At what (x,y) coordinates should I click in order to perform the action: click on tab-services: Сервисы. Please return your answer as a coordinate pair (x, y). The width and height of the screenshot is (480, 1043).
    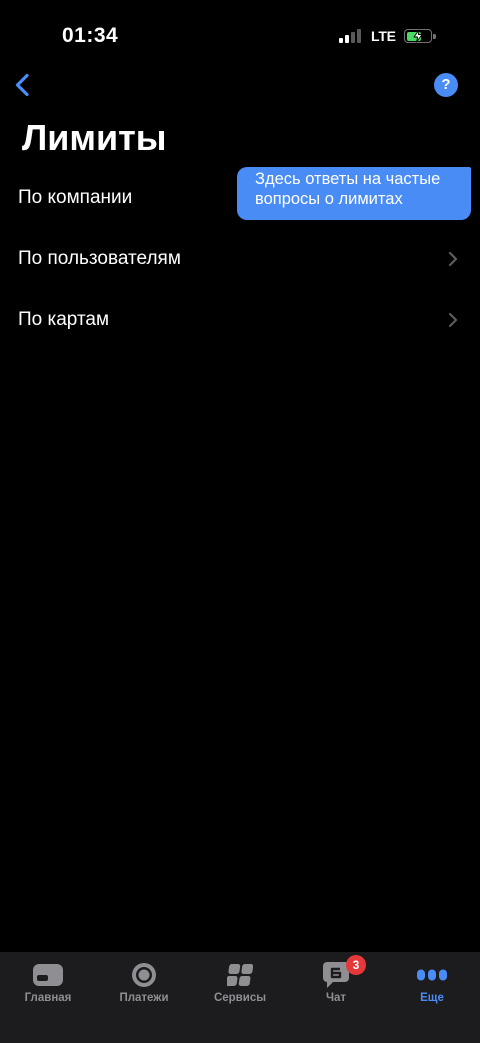
    Looking at the image, I should click on (240, 997).